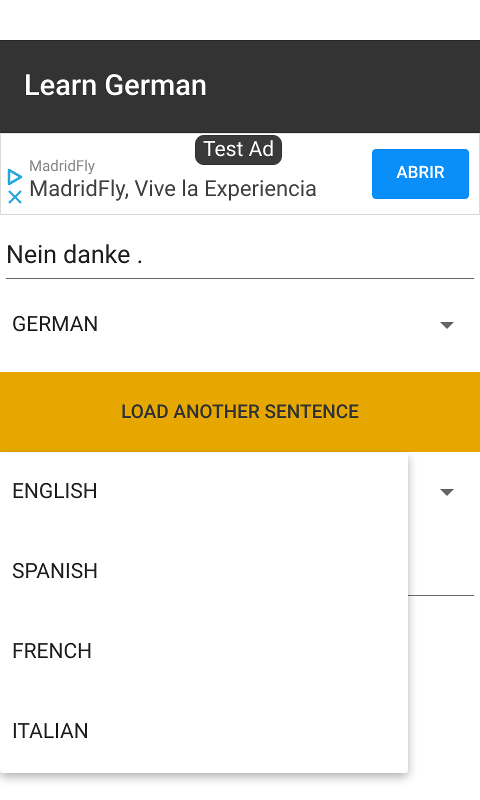  I want to click on ad-headline: MadridFly, Vive la Experiencia, so click(173, 190).